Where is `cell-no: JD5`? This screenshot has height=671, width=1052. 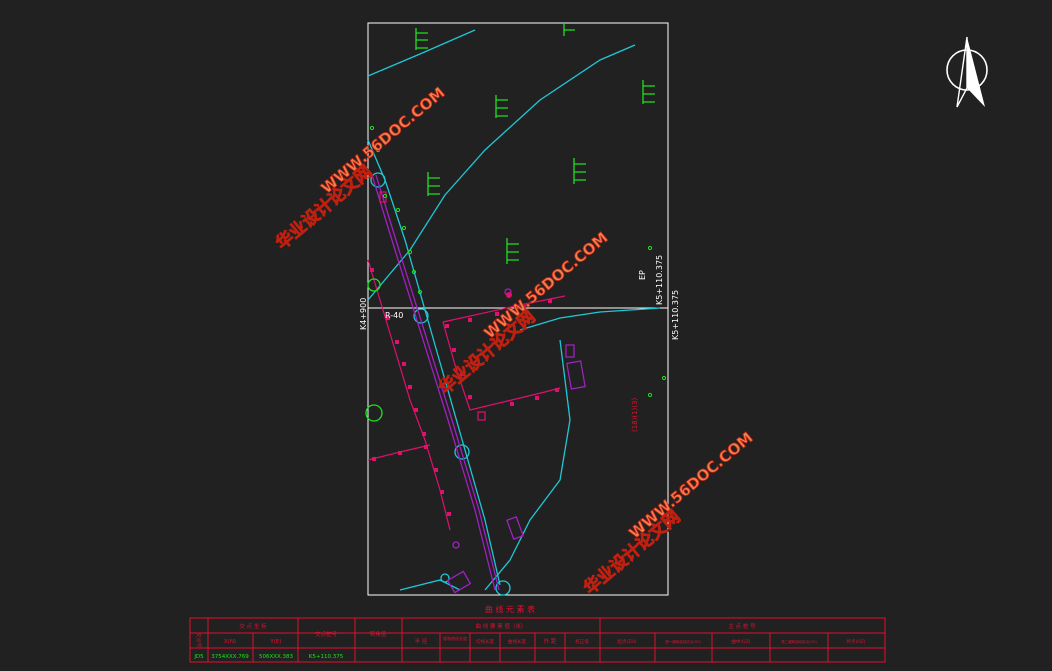 cell-no: JD5 is located at coordinates (198, 657).